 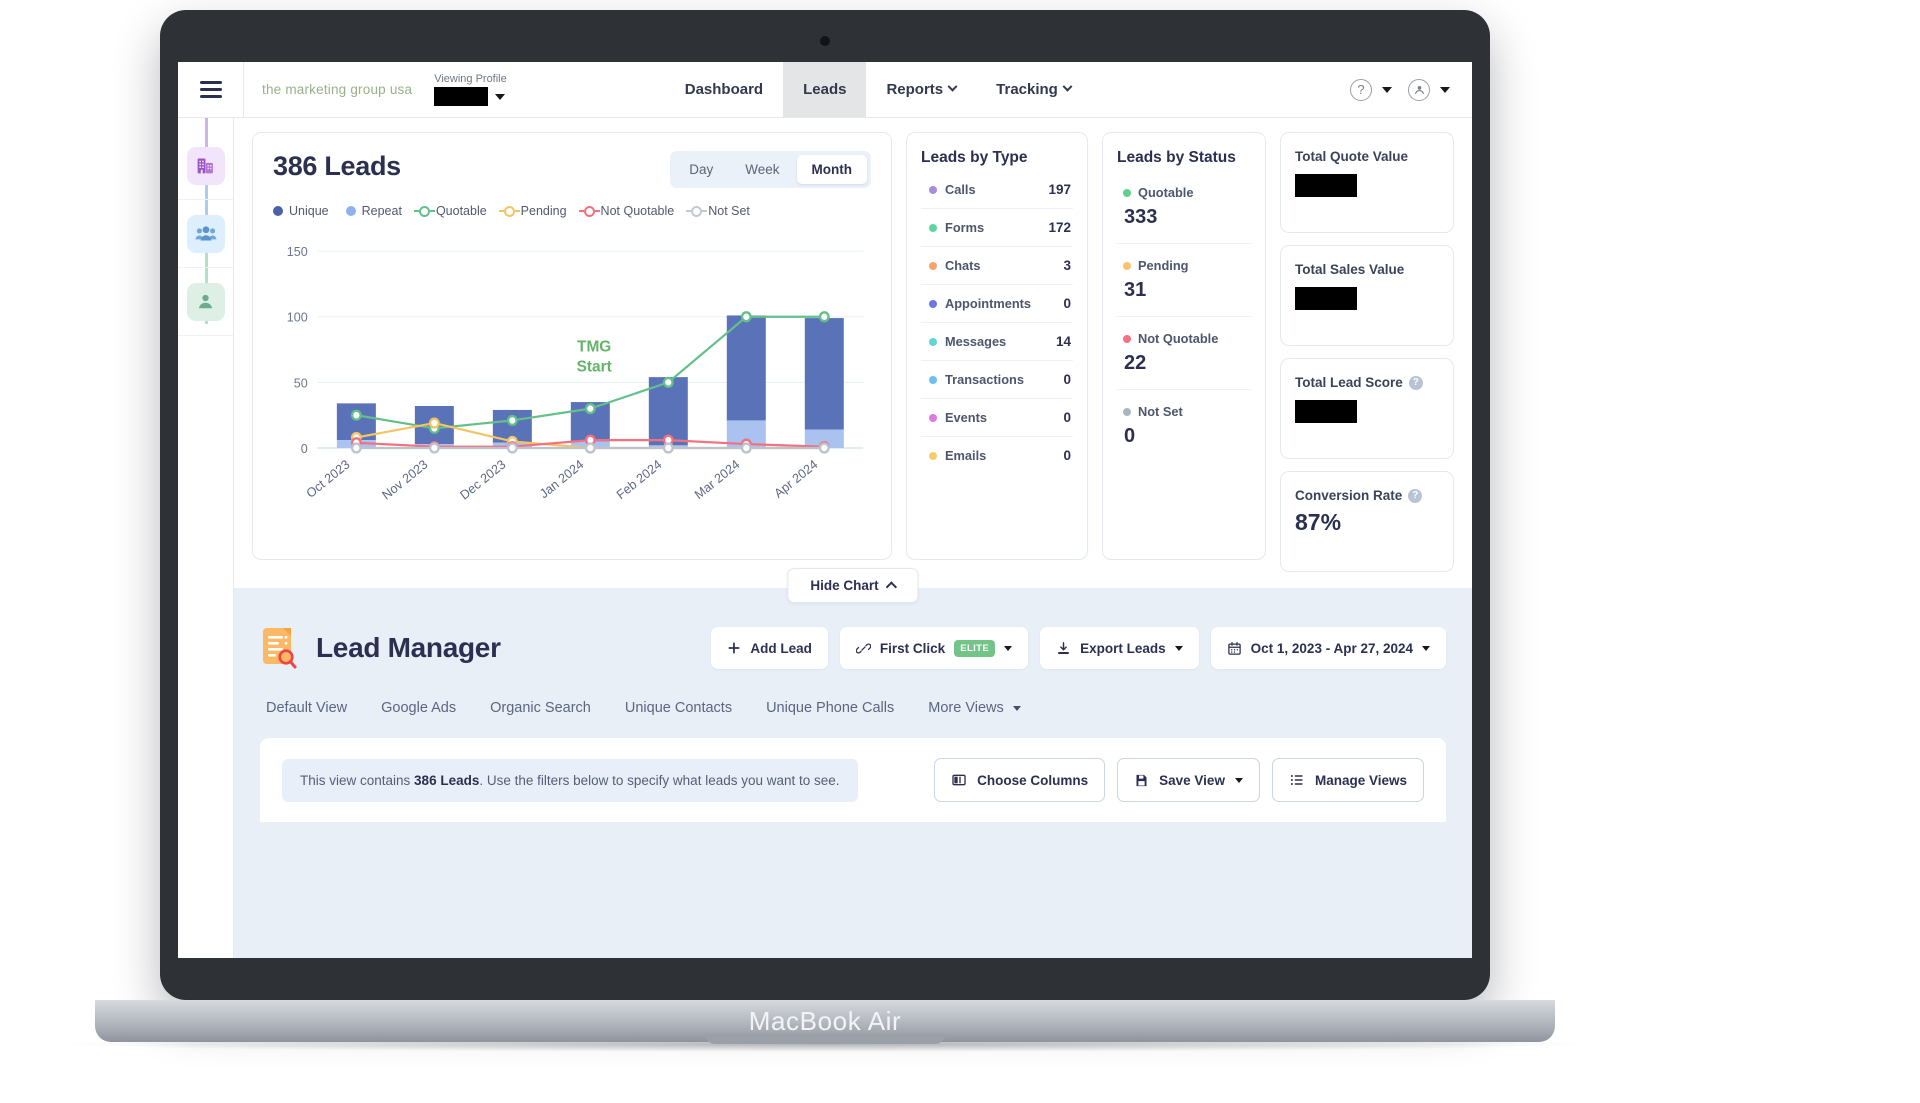 I want to click on add-lead-button: Add Lead, so click(x=769, y=648).